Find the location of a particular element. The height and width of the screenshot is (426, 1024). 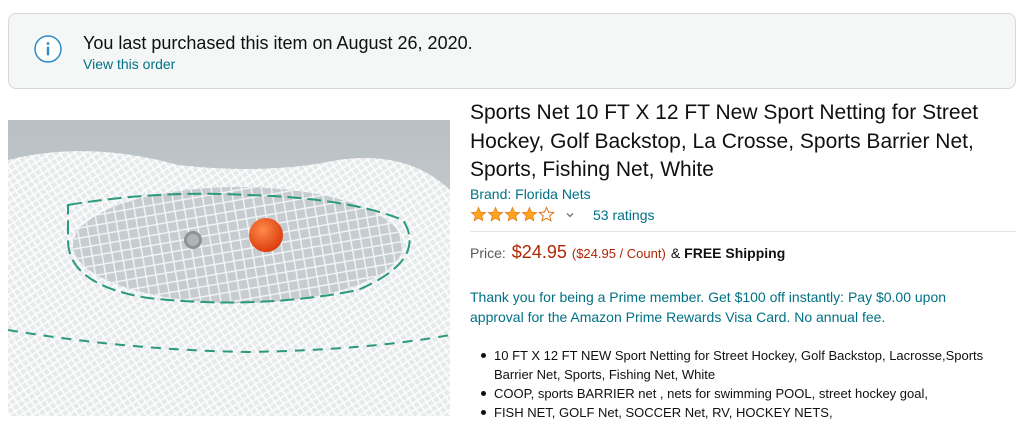

free-shipping: FREE Shipping is located at coordinates (735, 253).